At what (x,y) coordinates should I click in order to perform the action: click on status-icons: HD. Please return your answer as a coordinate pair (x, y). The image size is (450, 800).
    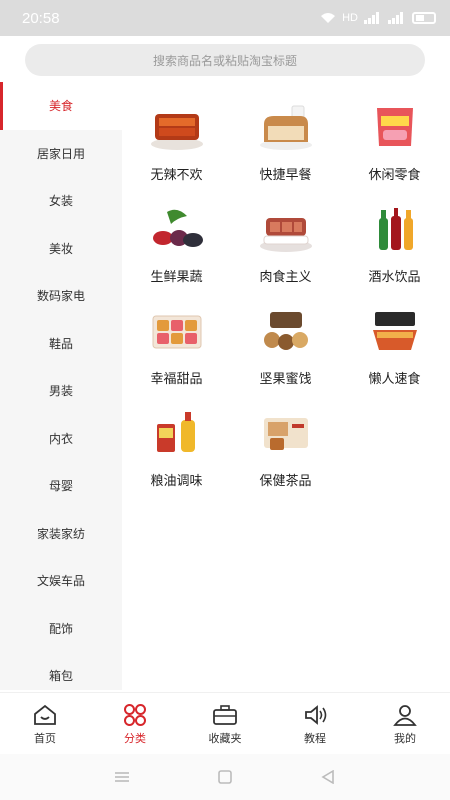
    Looking at the image, I should click on (378, 18).